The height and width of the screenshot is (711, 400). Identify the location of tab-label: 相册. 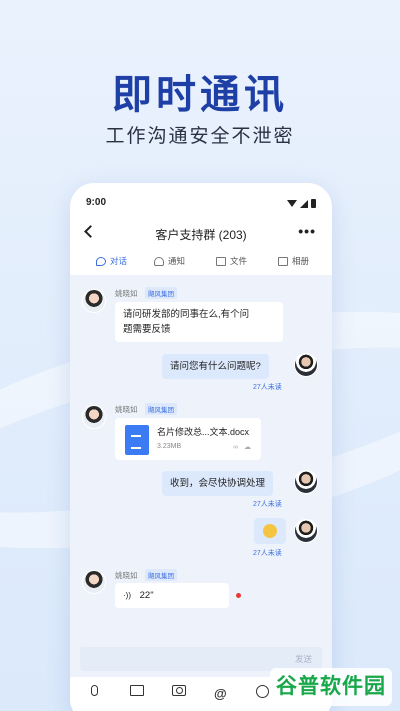
(301, 261).